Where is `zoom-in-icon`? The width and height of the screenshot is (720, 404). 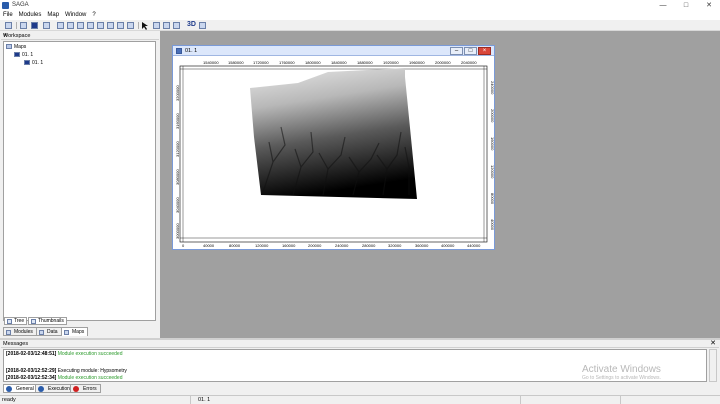
zoom-in-icon is located at coordinates (80, 25).